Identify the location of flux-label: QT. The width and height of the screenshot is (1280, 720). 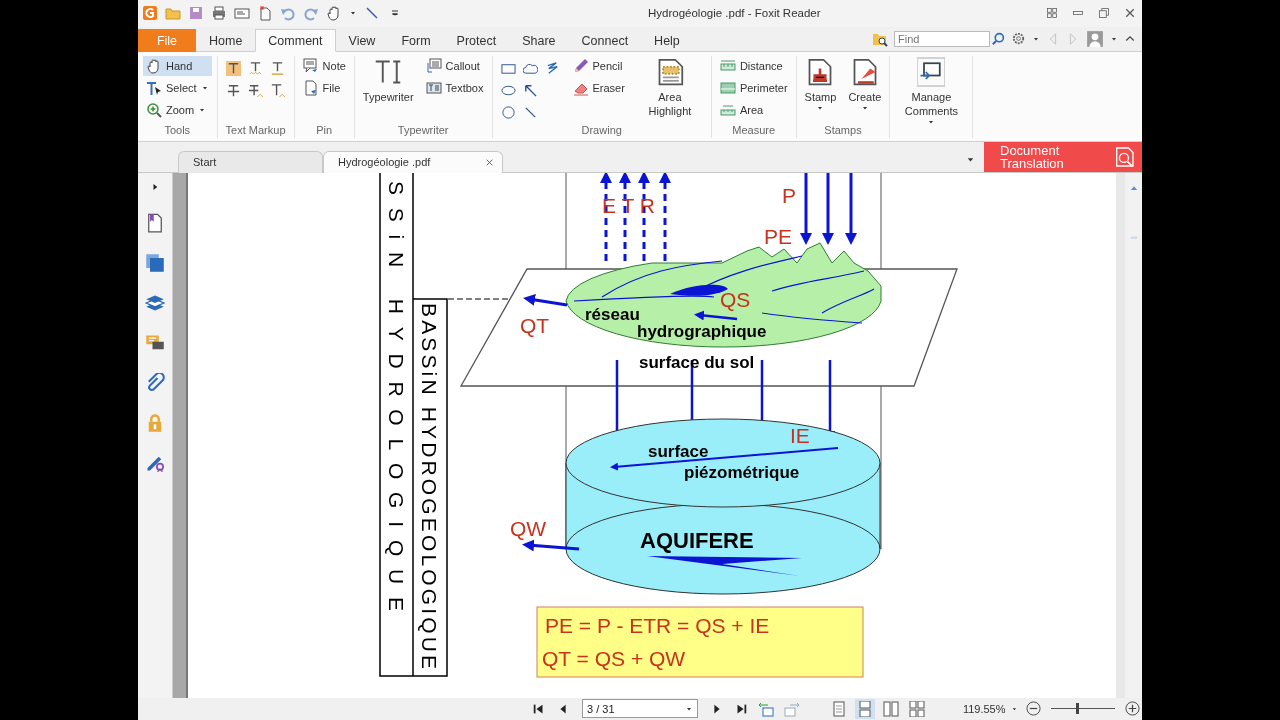
(534, 325).